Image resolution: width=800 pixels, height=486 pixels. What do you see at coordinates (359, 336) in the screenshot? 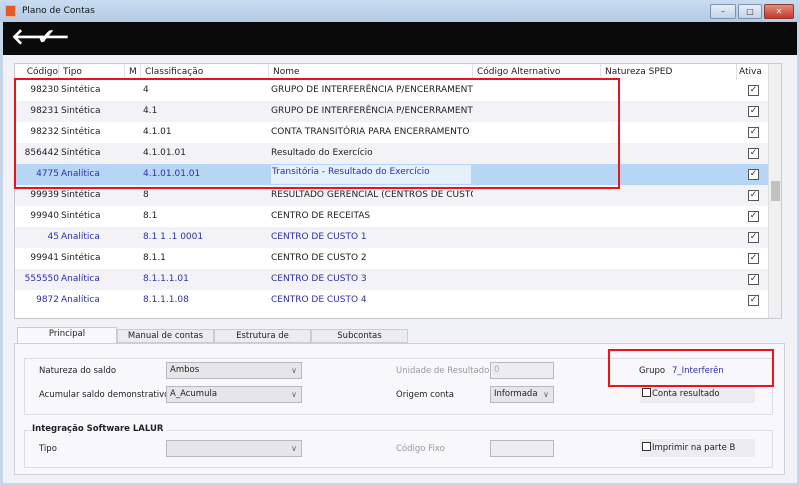
I see `tab-subcontas: Subcontas` at bounding box center [359, 336].